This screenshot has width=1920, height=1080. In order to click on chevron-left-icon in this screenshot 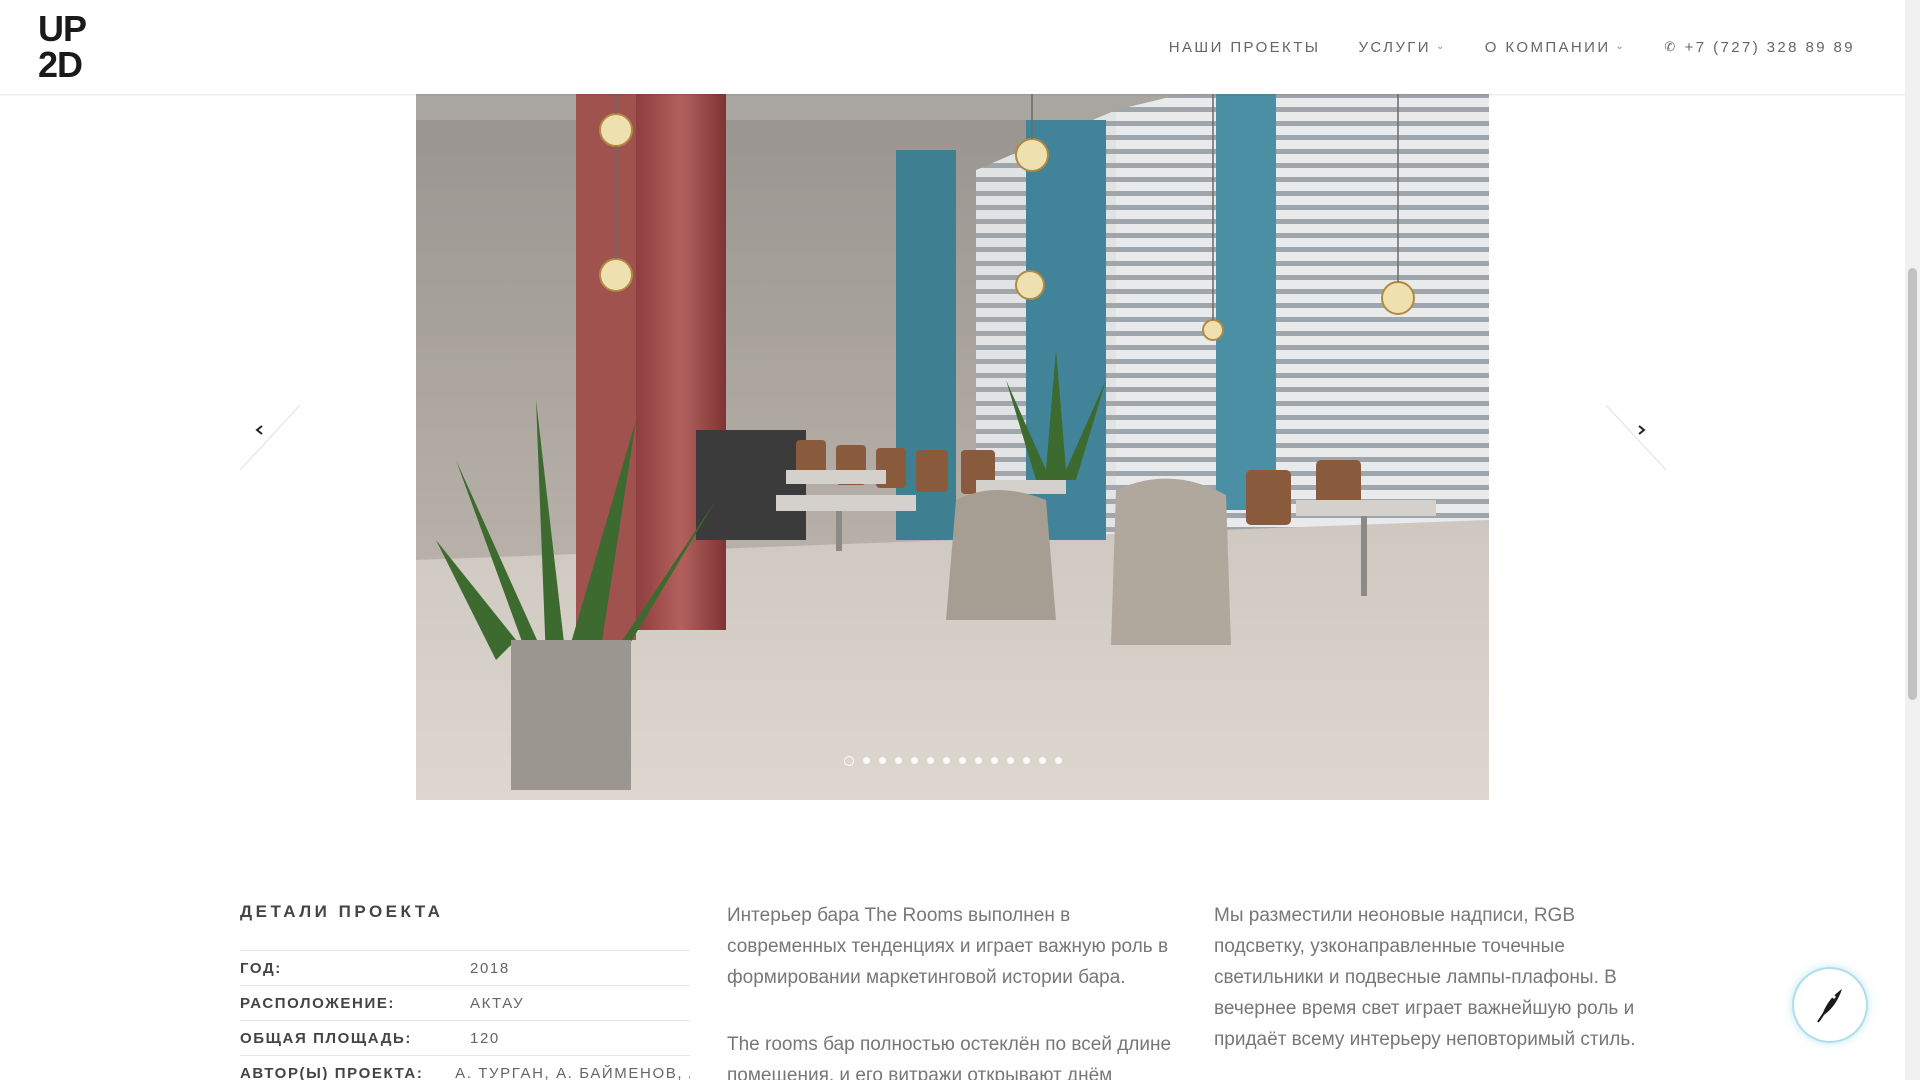, I will do `click(275, 430)`.